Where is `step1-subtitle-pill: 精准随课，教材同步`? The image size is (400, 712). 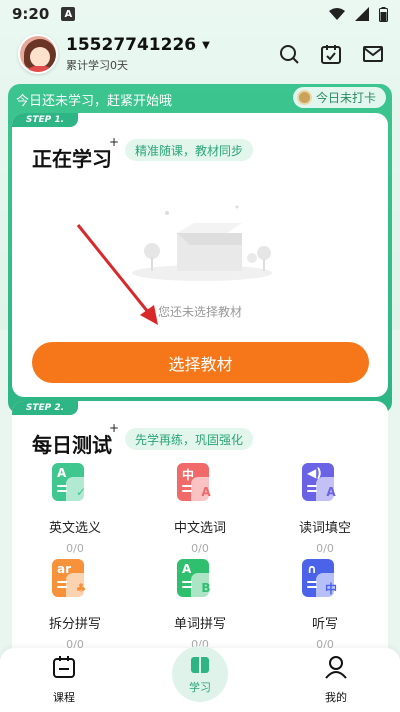 step1-subtitle-pill: 精准随课，教材同步 is located at coordinates (189, 150).